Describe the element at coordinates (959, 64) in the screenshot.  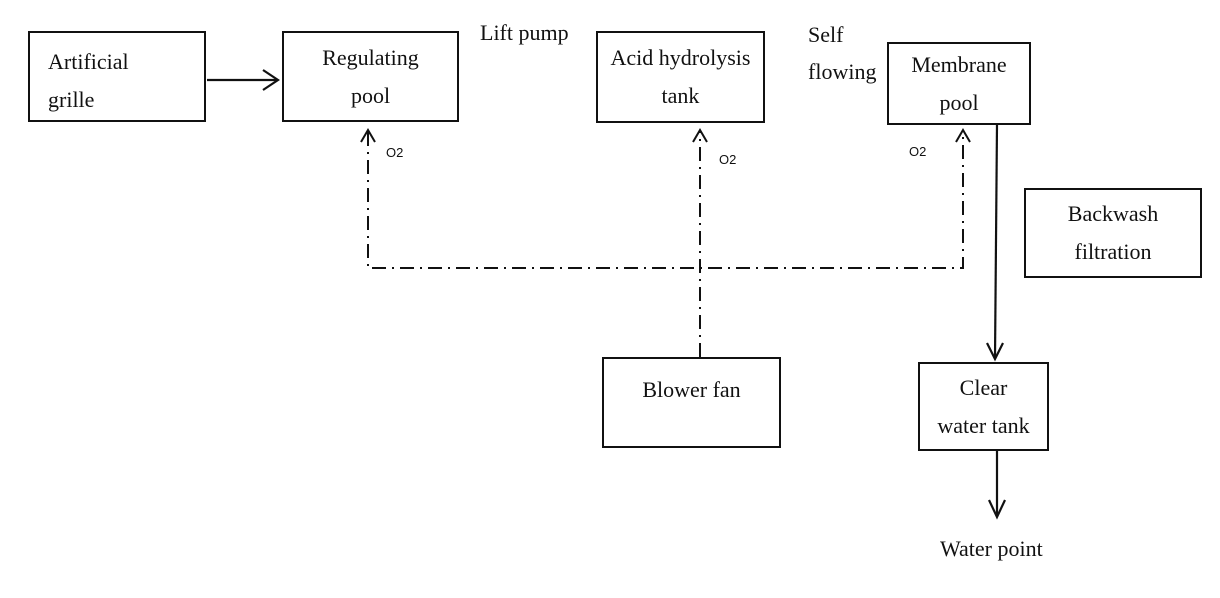
I see `node-label-line: Membrane` at that location.